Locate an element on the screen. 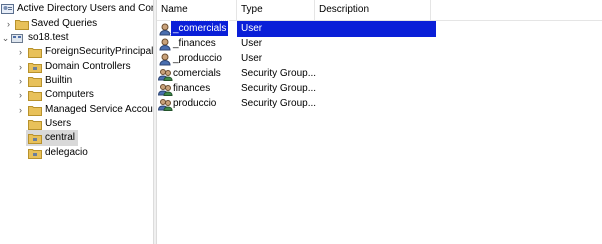 This screenshot has width=602, height=244. column-header-description: Description is located at coordinates (373, 10).